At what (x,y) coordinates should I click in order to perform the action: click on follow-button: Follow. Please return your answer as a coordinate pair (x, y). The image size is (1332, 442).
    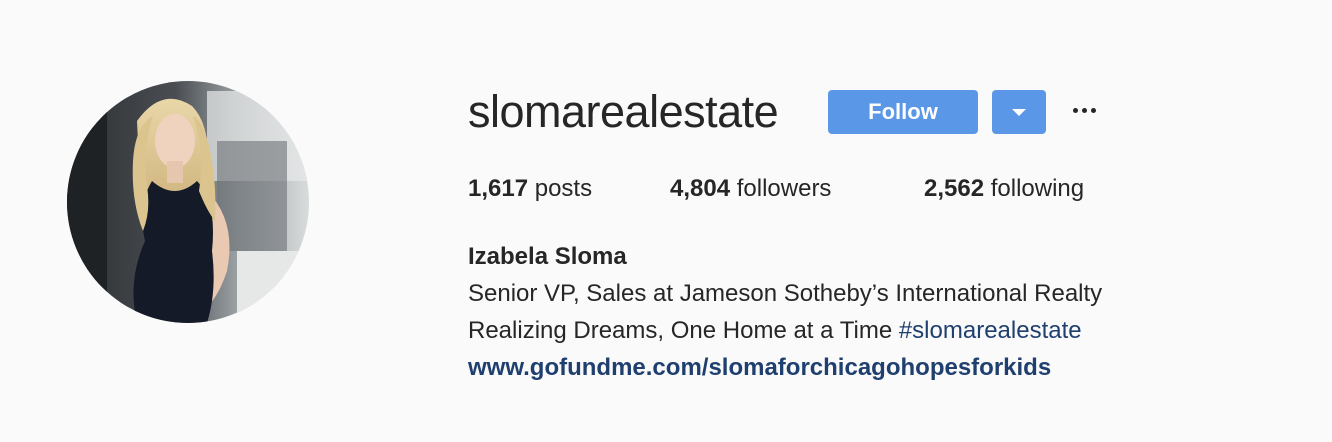
    Looking at the image, I should click on (903, 112).